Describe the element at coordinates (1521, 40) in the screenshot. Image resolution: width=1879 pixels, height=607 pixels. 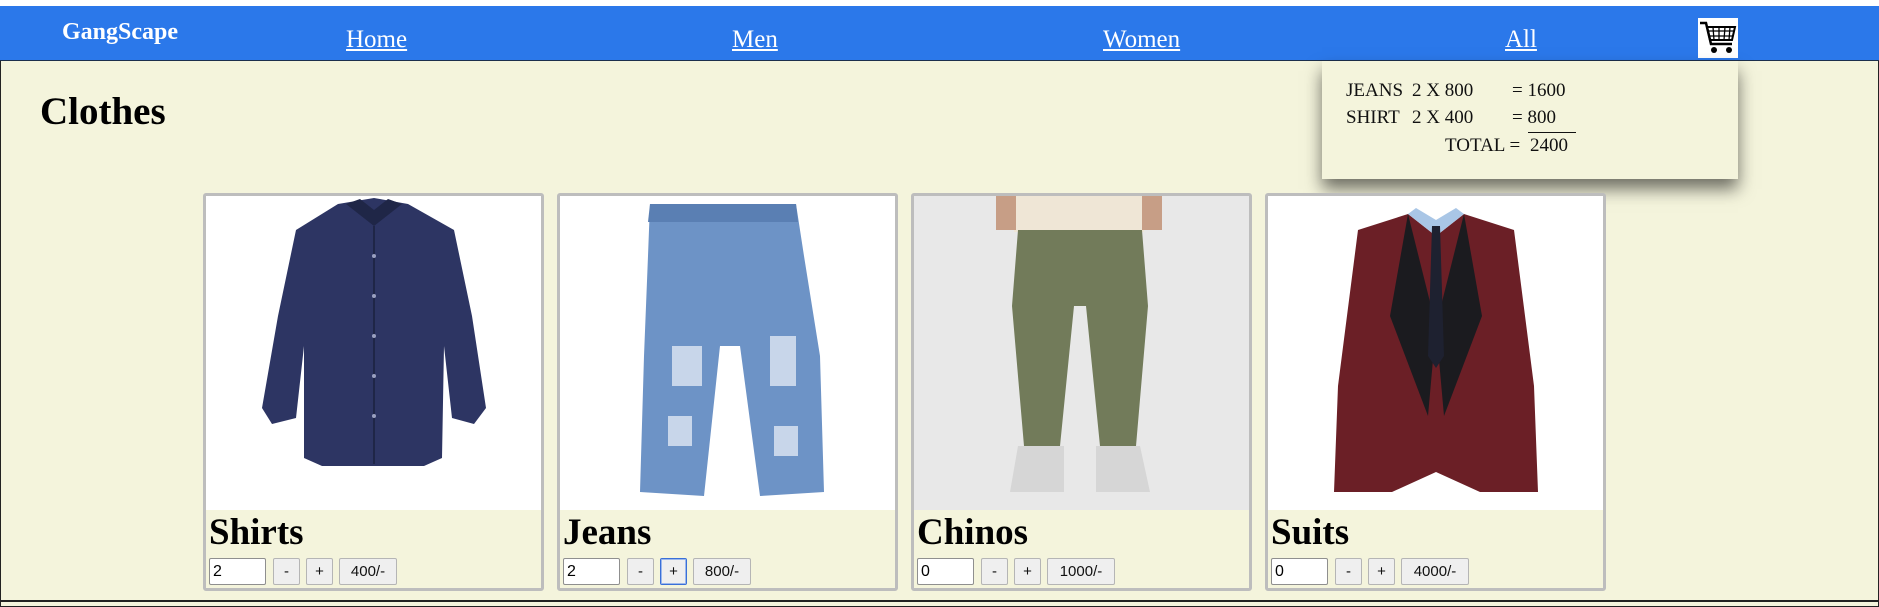
I see `nav-all: All` at that location.